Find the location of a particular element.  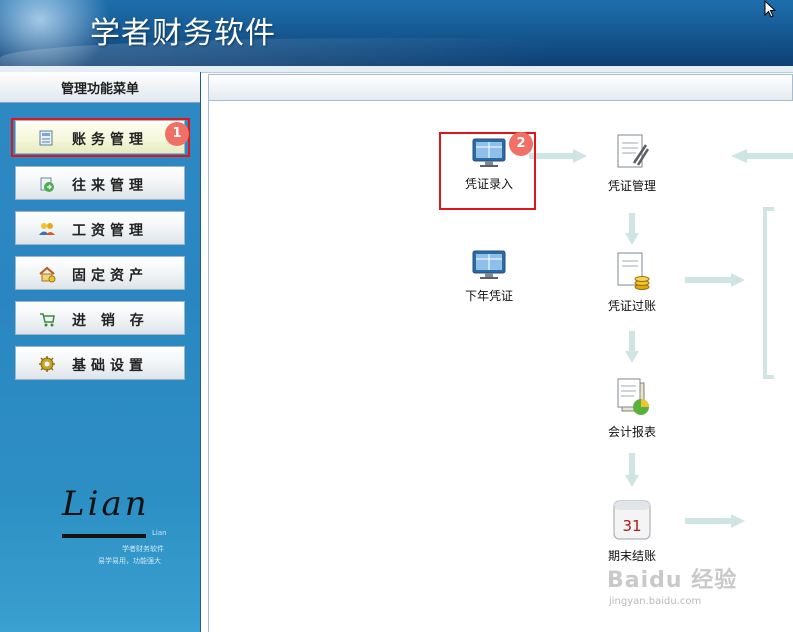

node-label: 凭证管理 is located at coordinates (631, 186).